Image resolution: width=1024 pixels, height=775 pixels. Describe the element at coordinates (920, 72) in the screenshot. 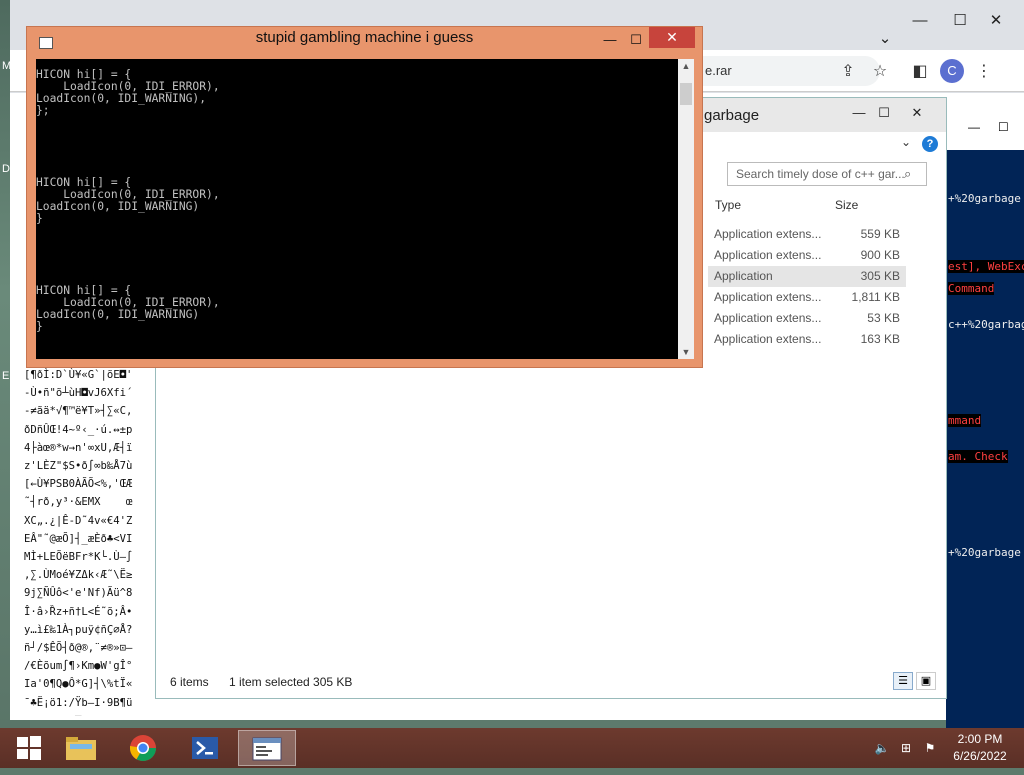

I see `side-panel-icon: ◧` at that location.